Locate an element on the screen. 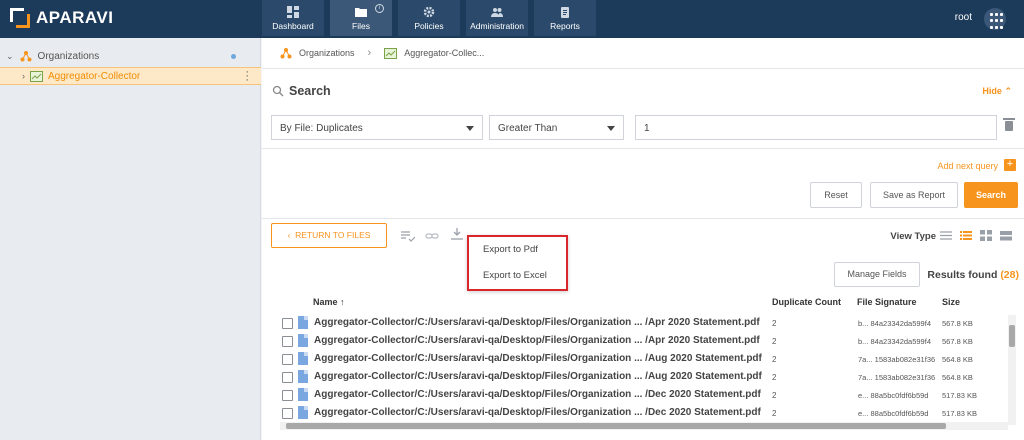 This screenshot has height=440, width=1024. list-view-icon is located at coordinates (946, 235).